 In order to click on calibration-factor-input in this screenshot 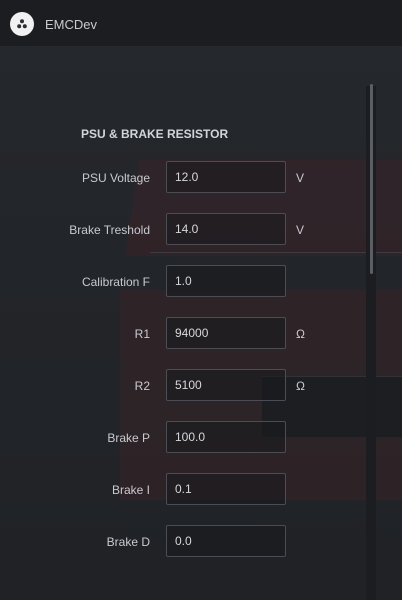, I will do `click(226, 281)`.